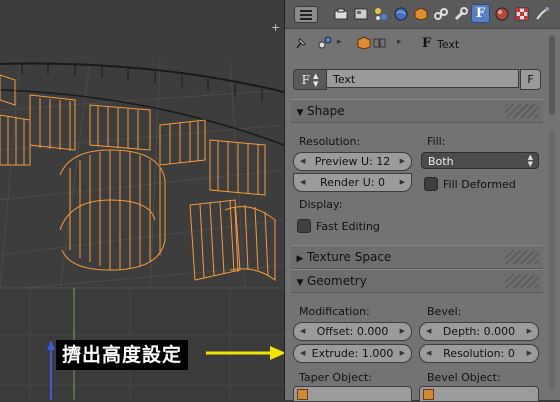  Describe the element at coordinates (352, 331) in the screenshot. I see `offset-field: ◀ Offset: 0.000 ▶` at that location.